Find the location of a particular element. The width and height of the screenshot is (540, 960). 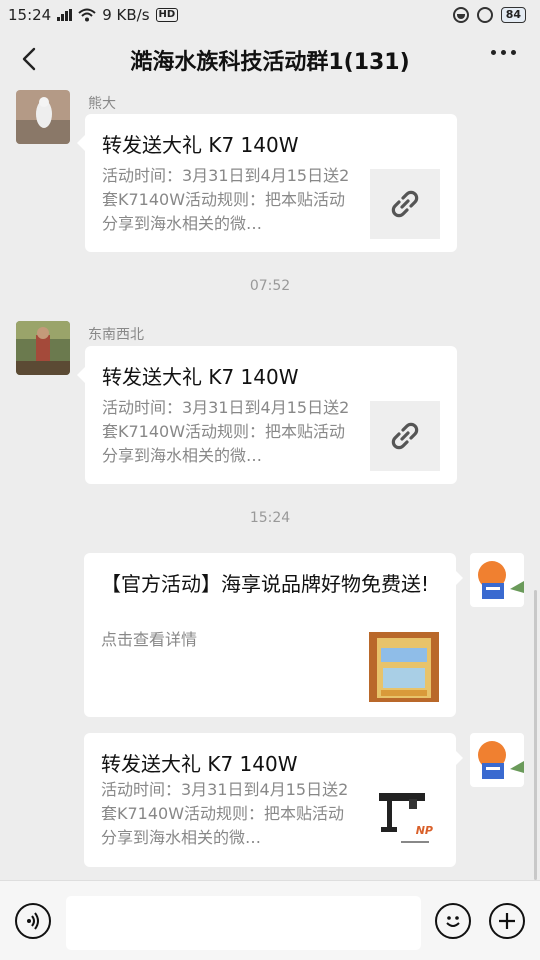

scrollbar is located at coordinates (535, 735).